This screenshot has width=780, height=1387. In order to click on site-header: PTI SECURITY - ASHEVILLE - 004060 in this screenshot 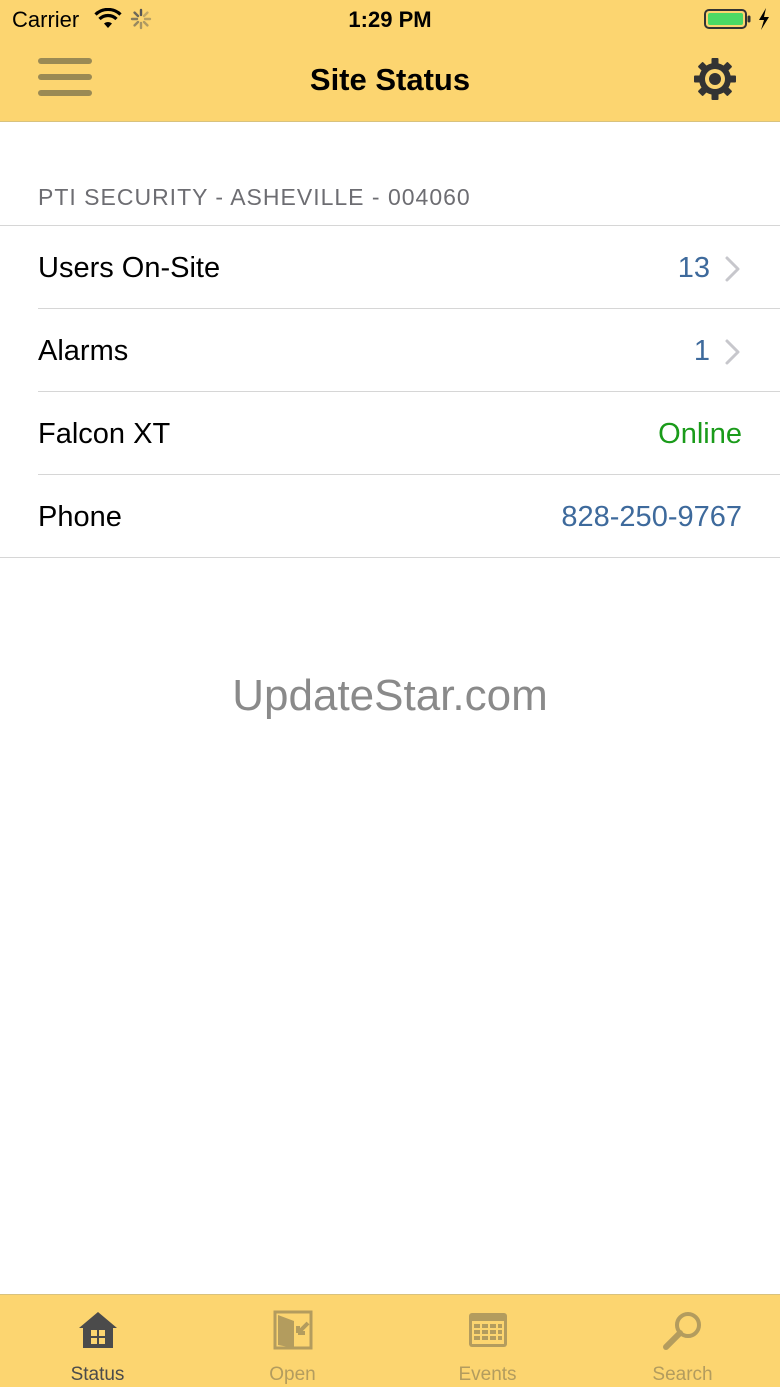, I will do `click(254, 197)`.